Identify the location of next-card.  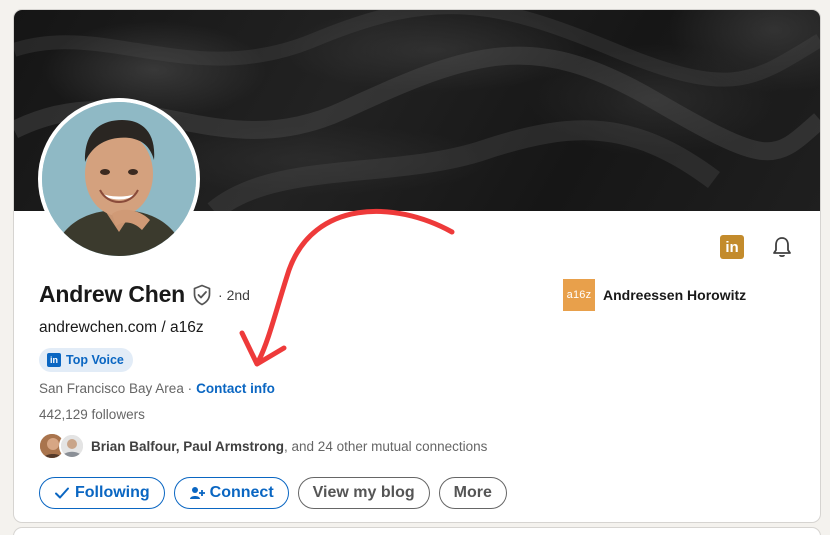
(417, 531).